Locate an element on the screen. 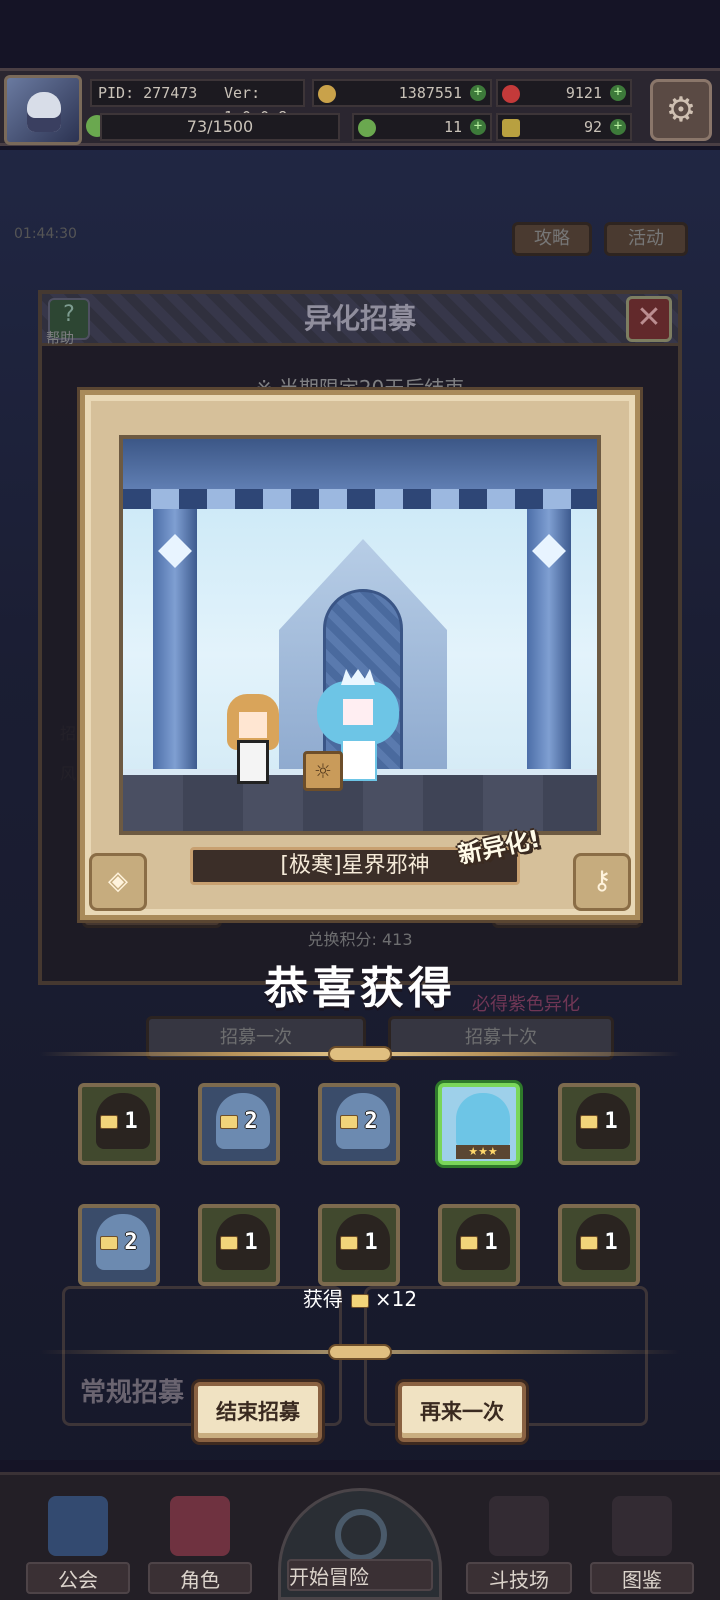 This screenshot has width=720, height=1600. xp-bar: 73/1500 is located at coordinates (220, 127).